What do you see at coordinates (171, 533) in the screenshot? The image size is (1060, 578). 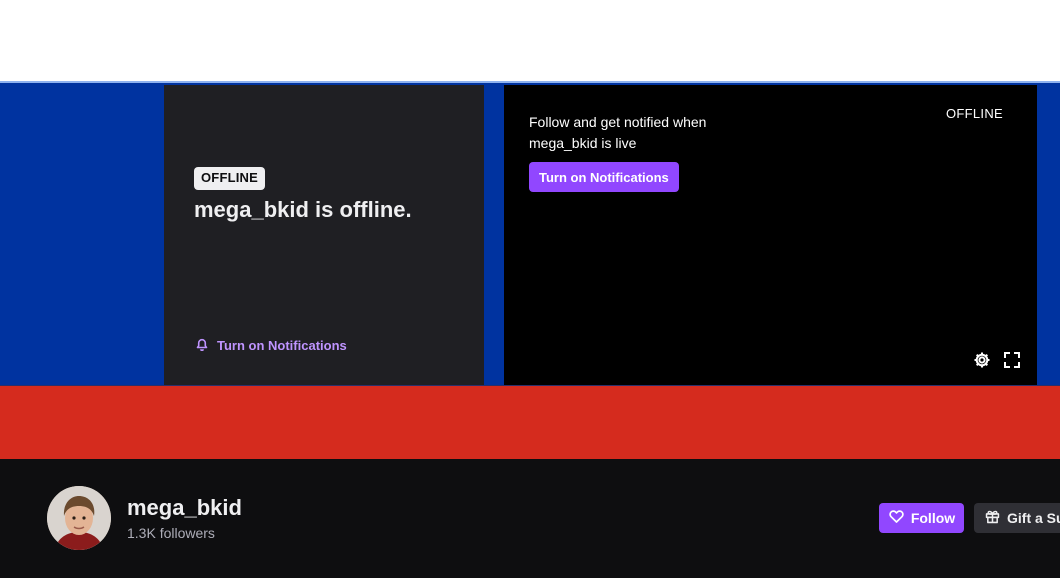 I see `follower-count: 1.3K followers` at bounding box center [171, 533].